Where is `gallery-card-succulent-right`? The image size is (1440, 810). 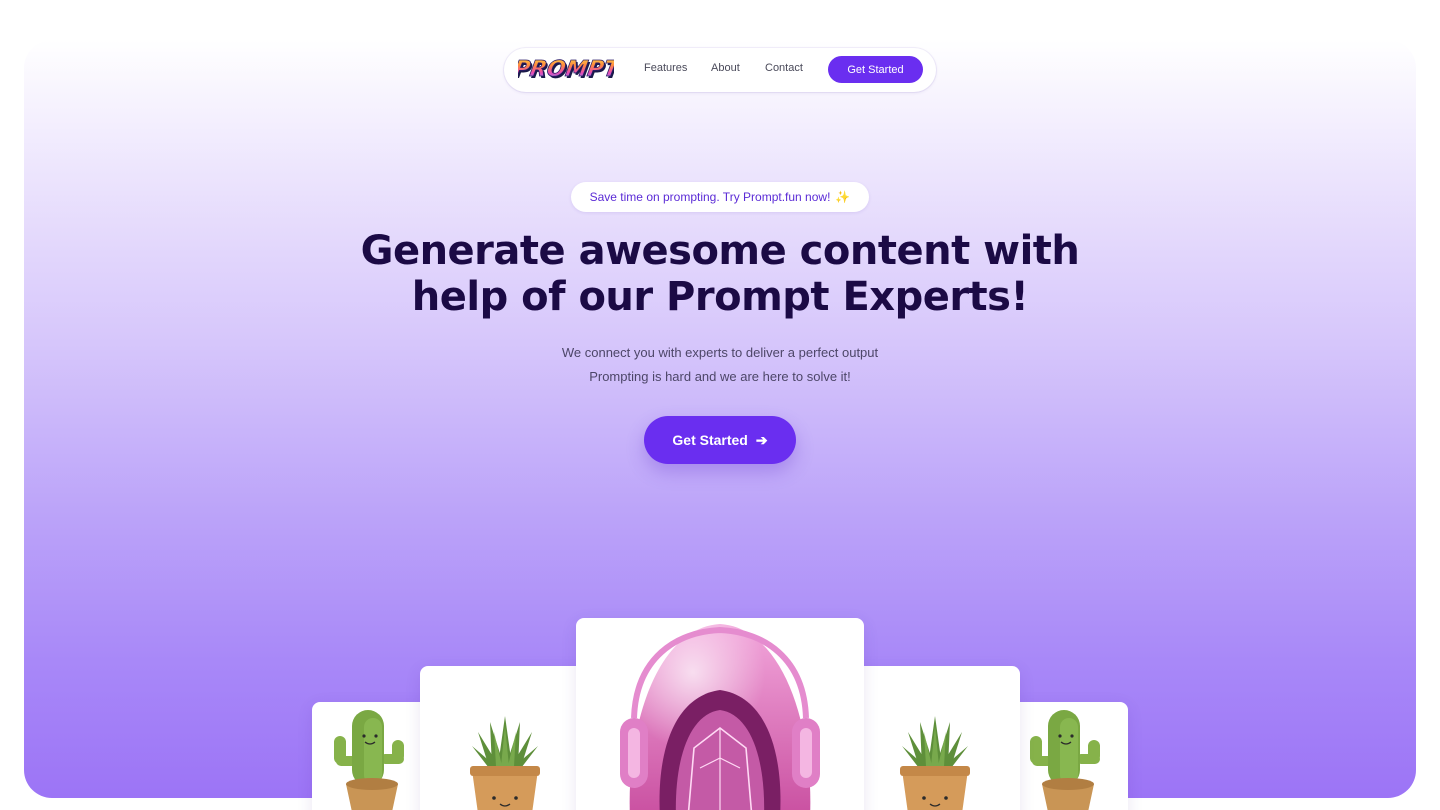
gallery-card-succulent-right is located at coordinates (935, 738).